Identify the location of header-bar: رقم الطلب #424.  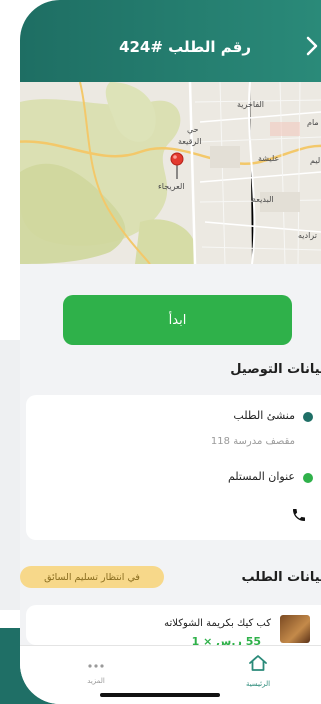
(170, 41).